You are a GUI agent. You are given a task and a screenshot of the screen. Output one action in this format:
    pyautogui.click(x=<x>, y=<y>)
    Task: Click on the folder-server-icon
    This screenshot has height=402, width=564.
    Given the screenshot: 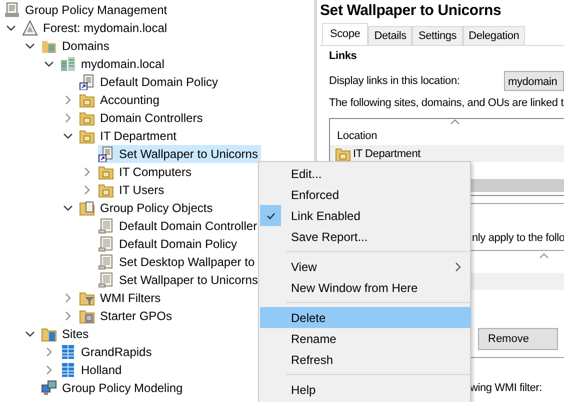 What is the action you would take?
    pyautogui.click(x=49, y=46)
    